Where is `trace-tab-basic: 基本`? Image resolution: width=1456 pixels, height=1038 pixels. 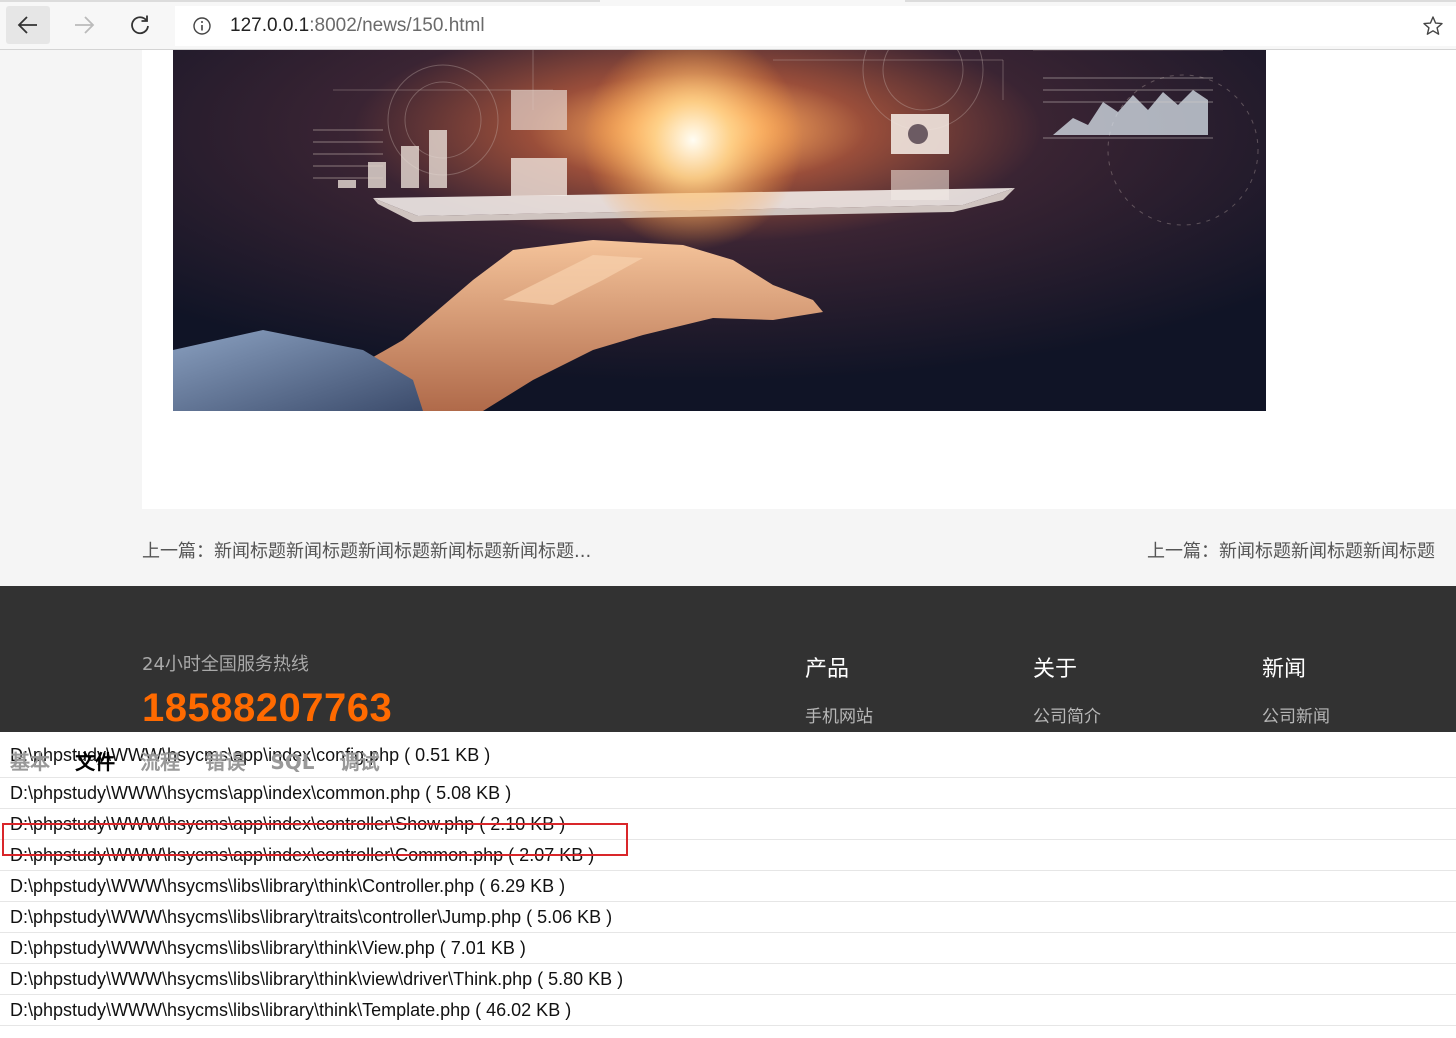 trace-tab-basic: 基本 is located at coordinates (30, 760).